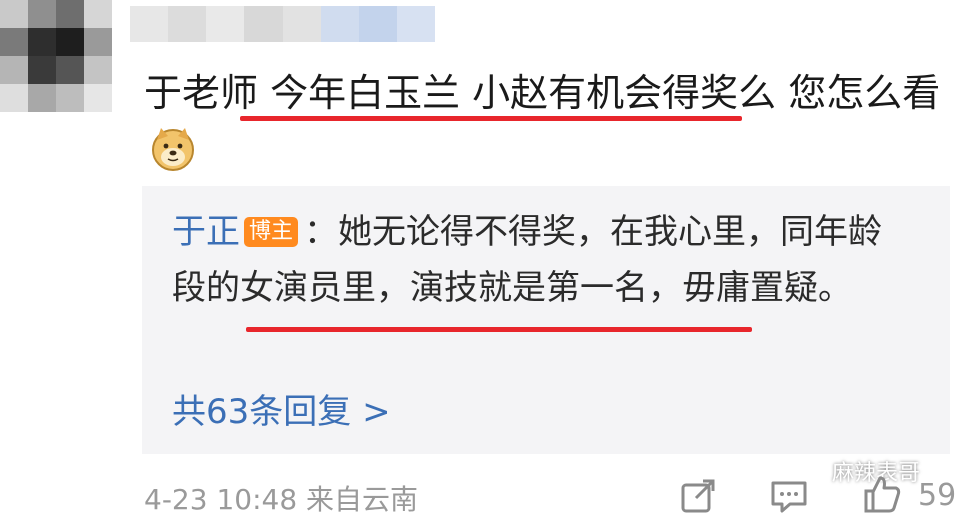  I want to click on like-count: 59, so click(937, 495).